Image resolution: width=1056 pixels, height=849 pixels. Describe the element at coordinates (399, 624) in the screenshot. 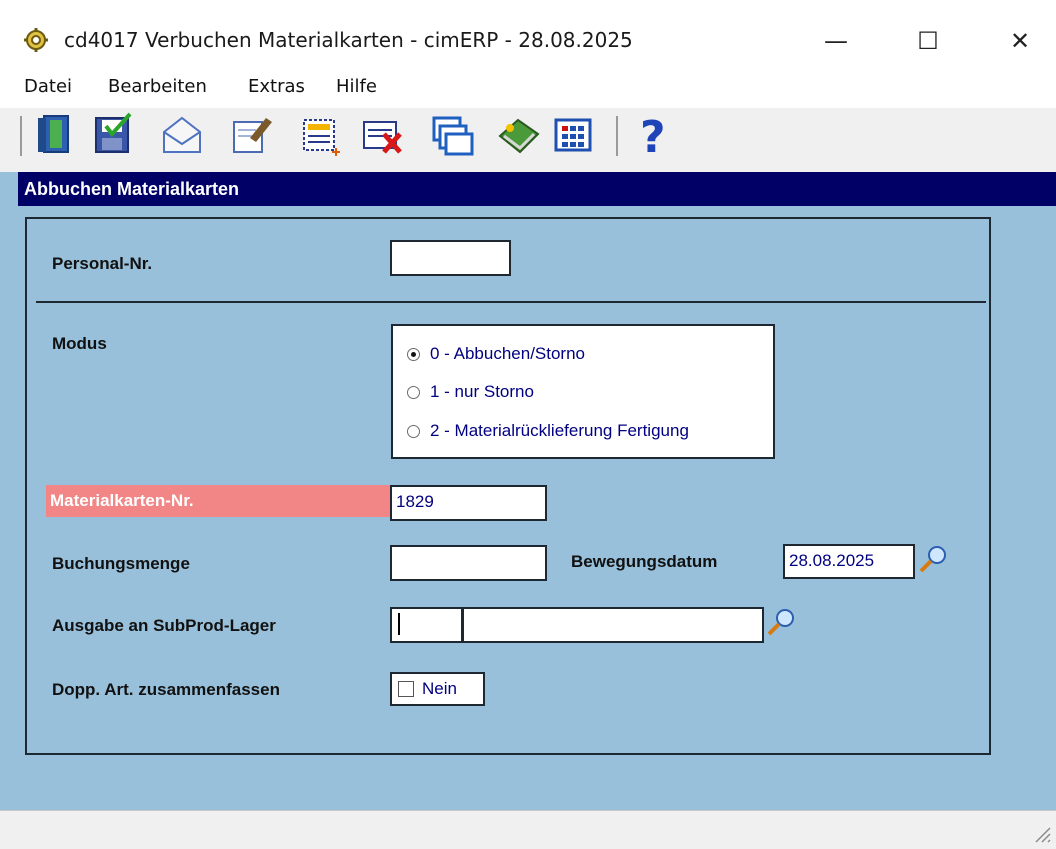

I see `text-cursor` at that location.